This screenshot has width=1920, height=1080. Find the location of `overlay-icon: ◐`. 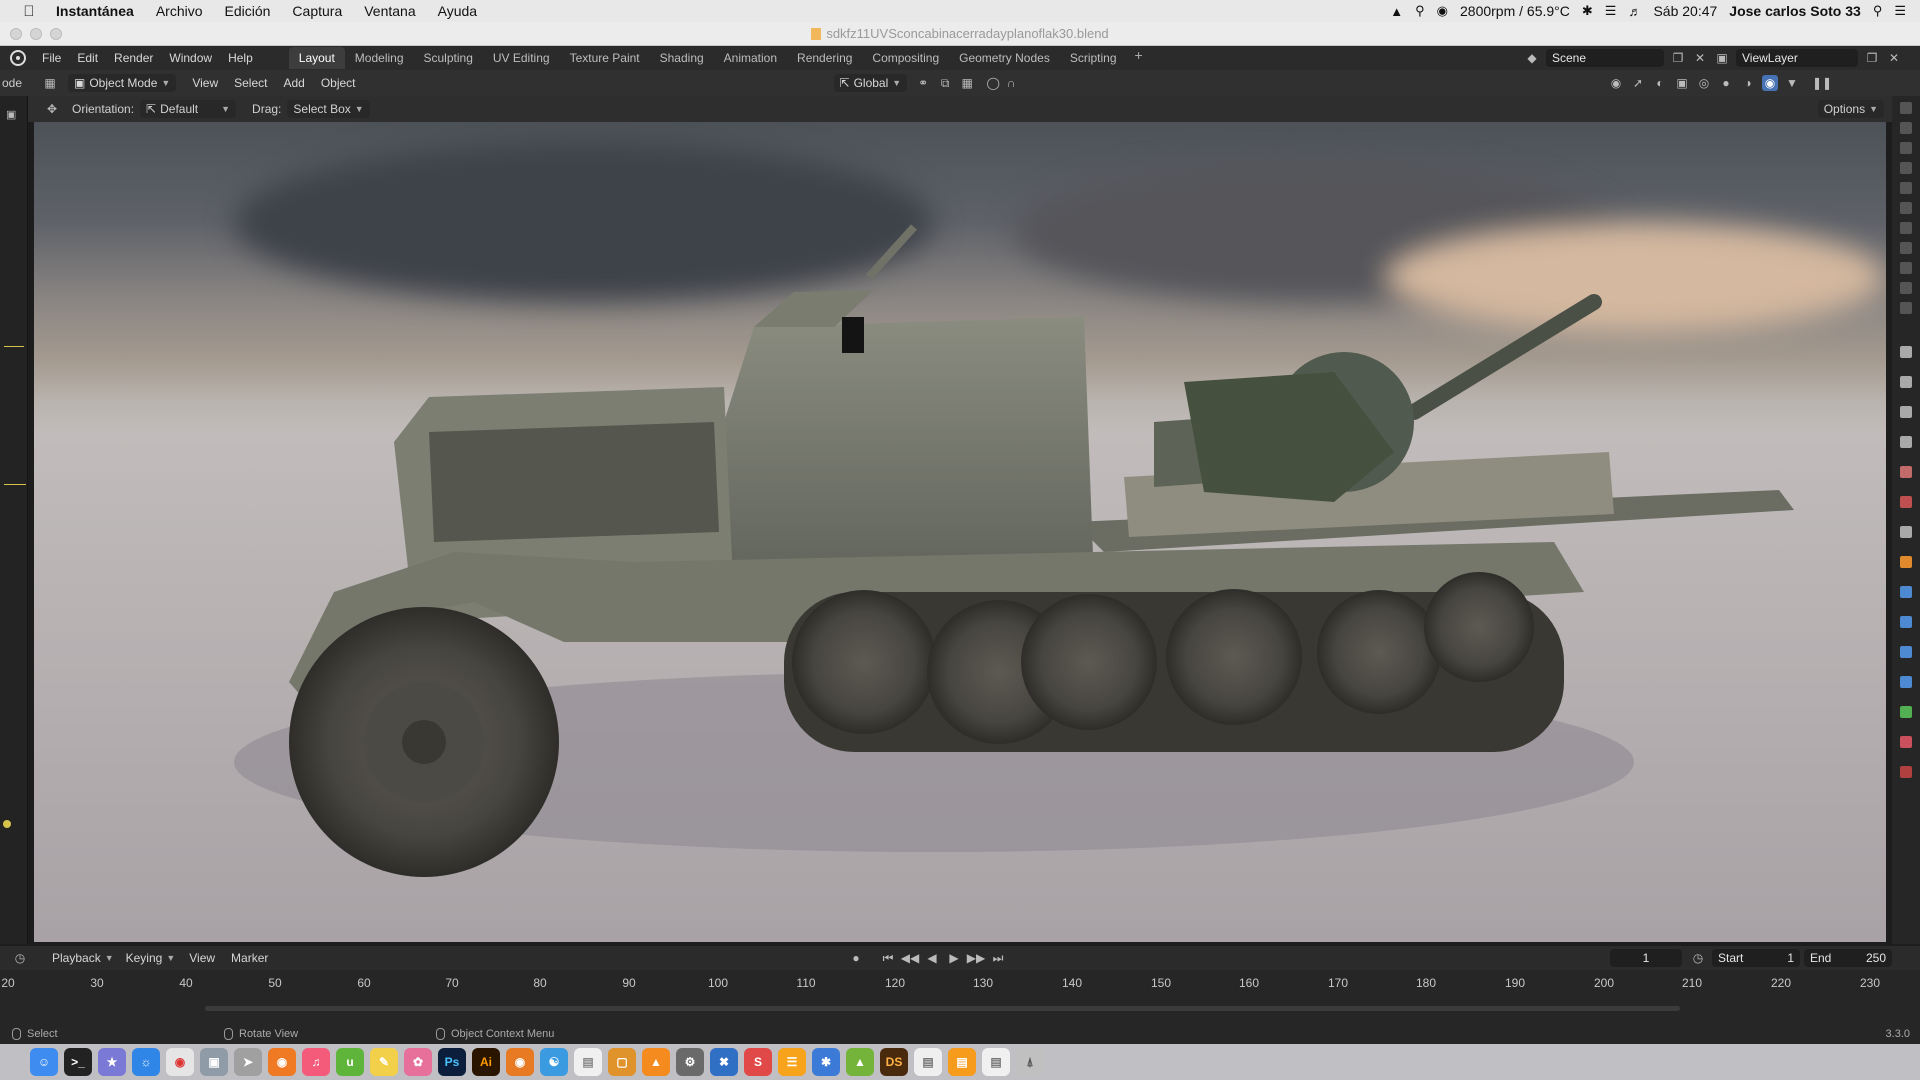

overlay-icon: ◐ is located at coordinates (1660, 83).